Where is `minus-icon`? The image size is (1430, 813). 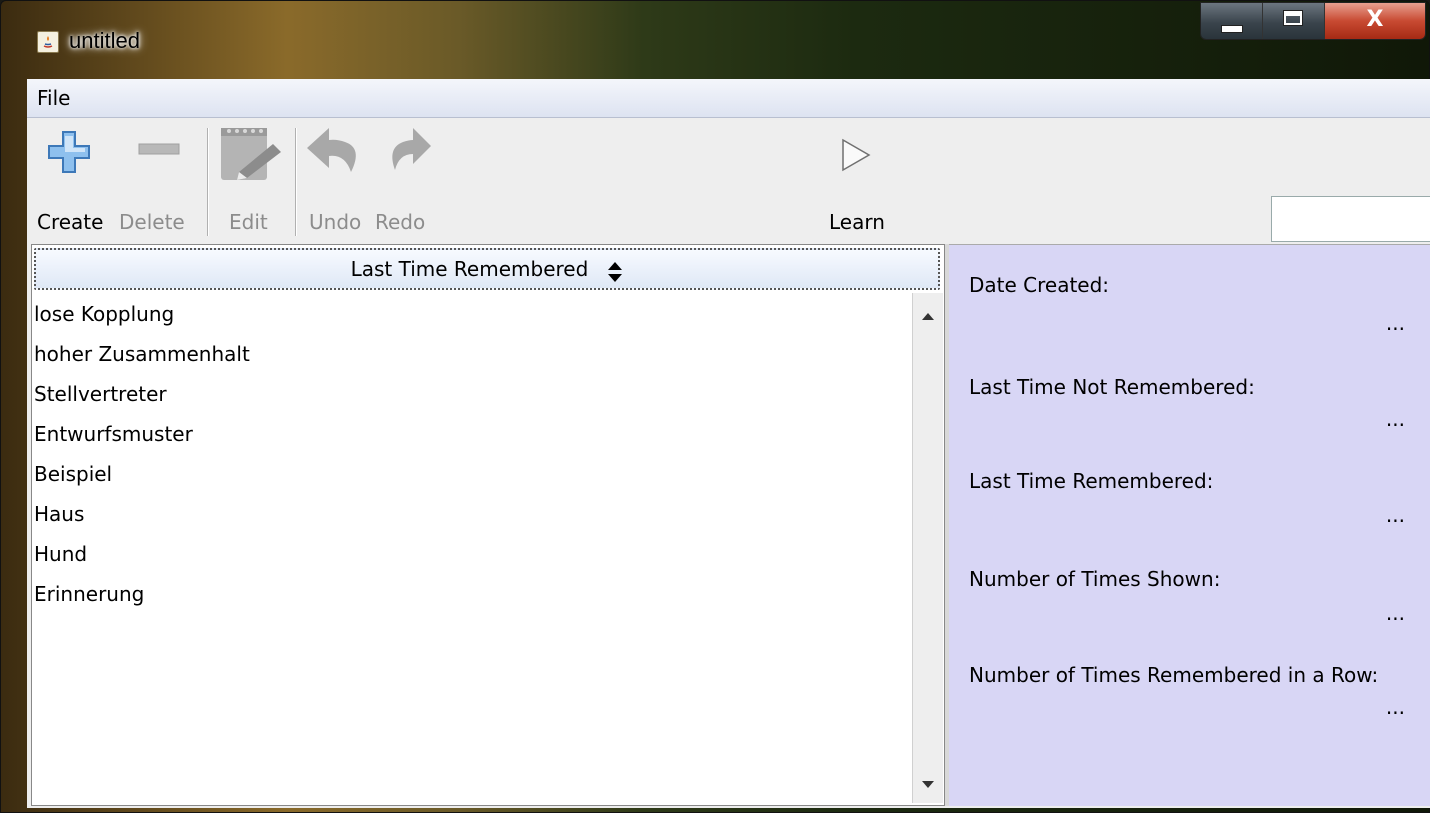
minus-icon is located at coordinates (159, 149).